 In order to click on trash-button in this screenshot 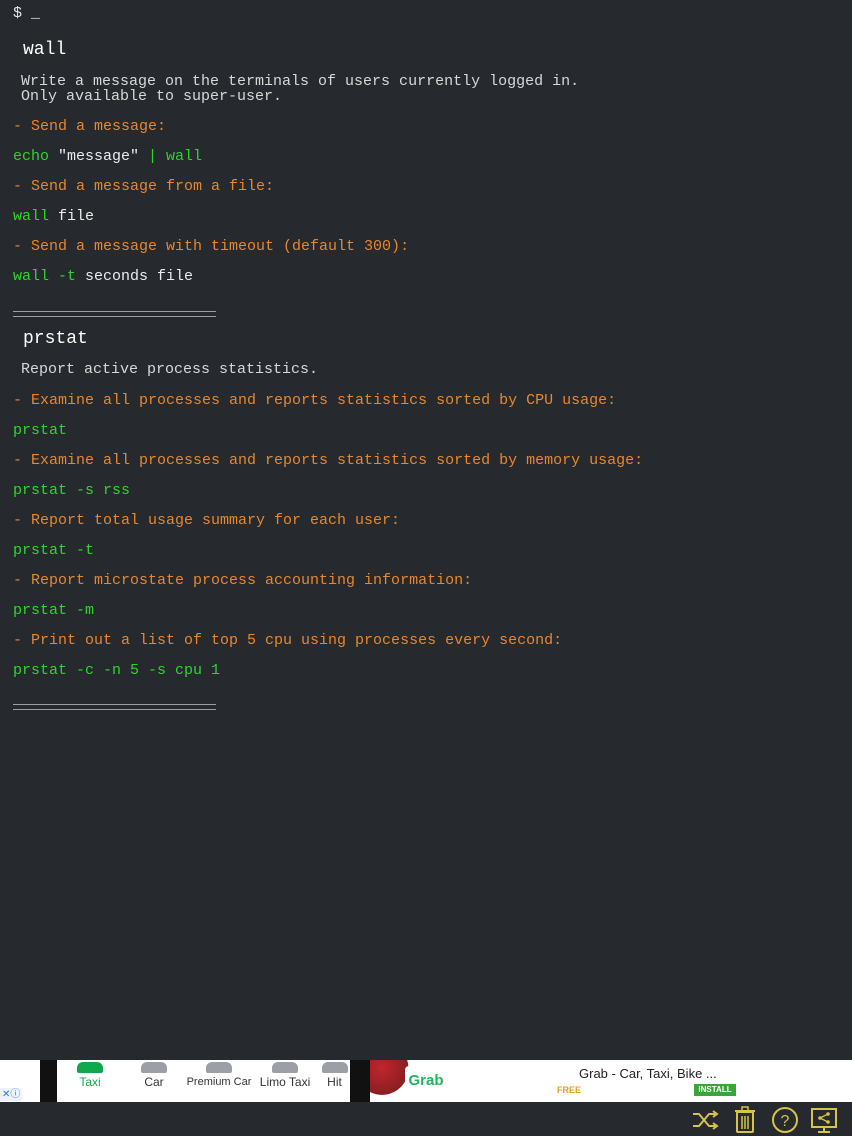, I will do `click(745, 1120)`.